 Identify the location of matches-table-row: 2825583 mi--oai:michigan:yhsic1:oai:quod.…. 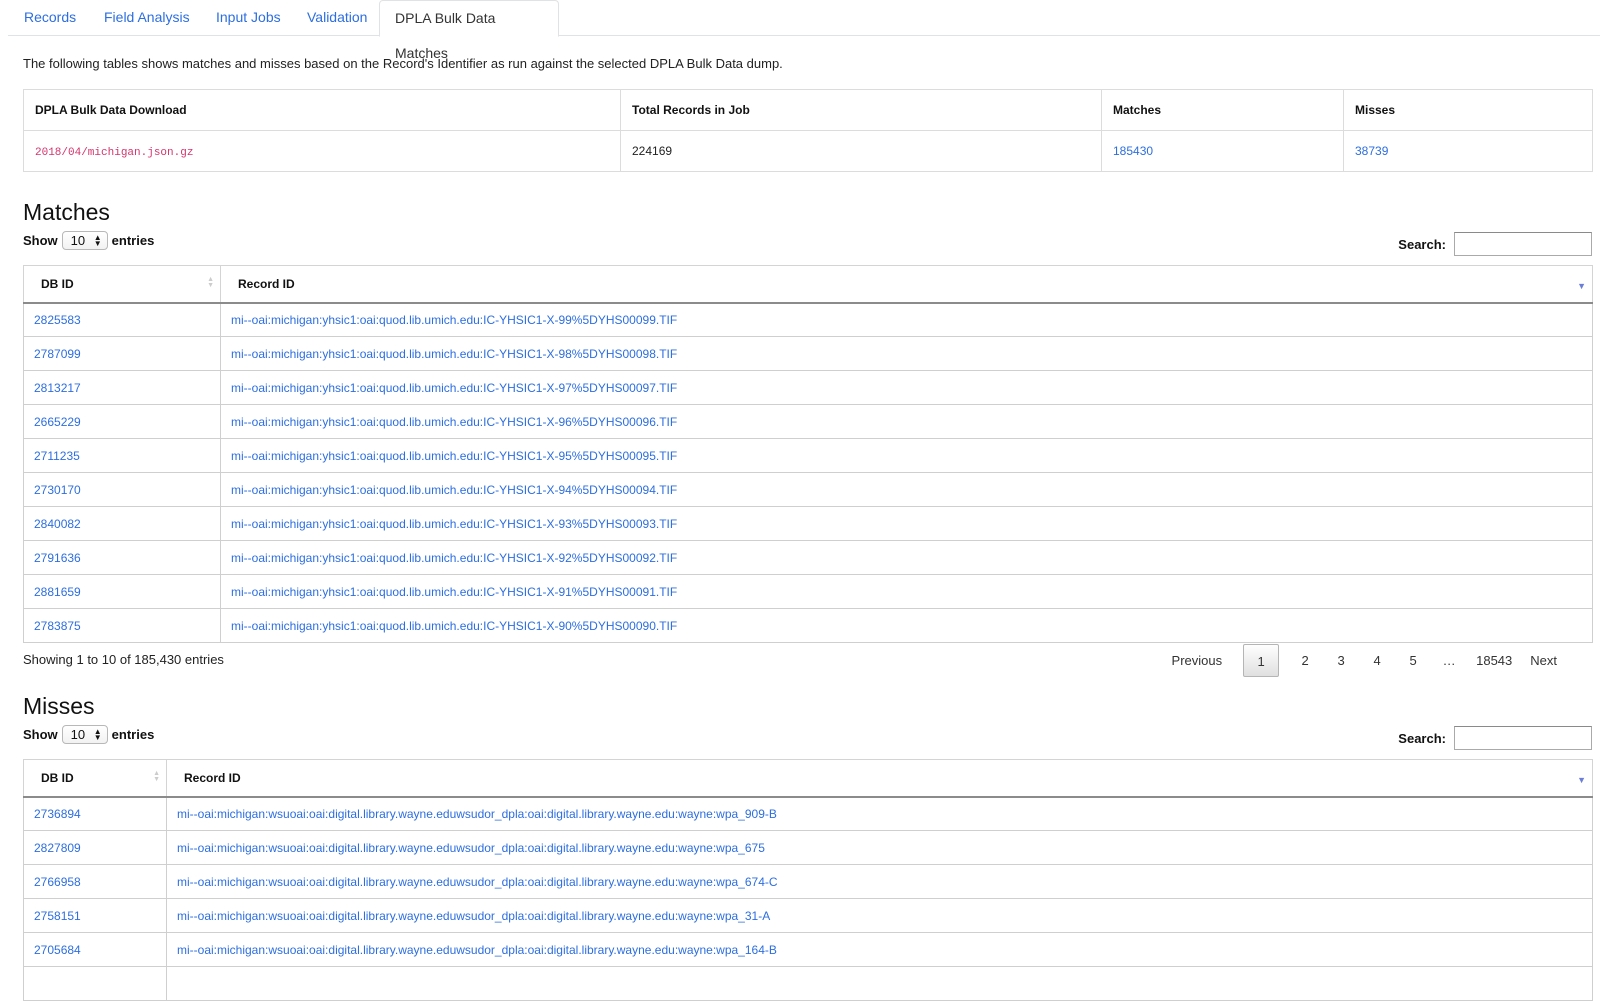
(808, 319).